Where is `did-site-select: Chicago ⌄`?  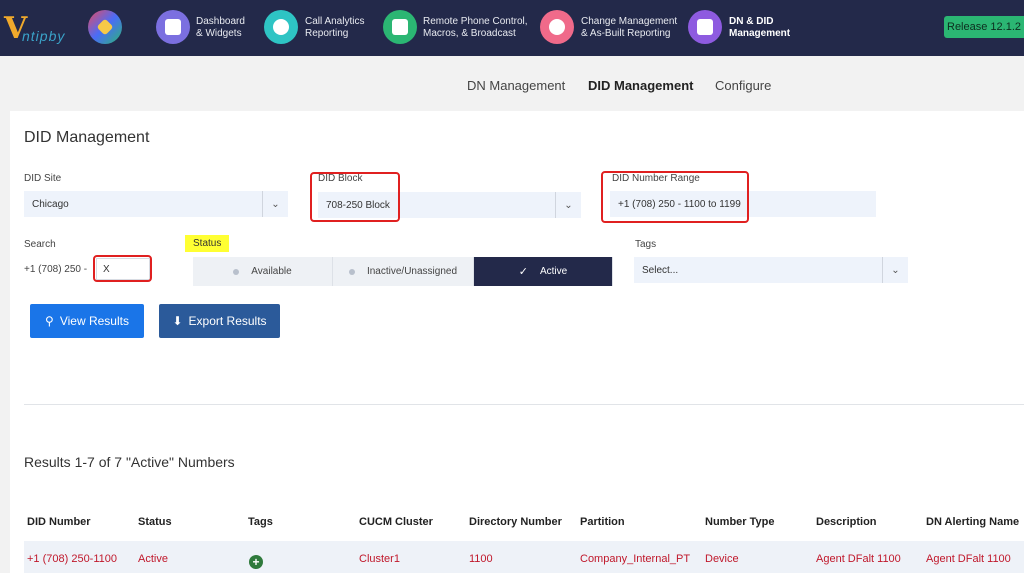 did-site-select: Chicago ⌄ is located at coordinates (156, 204).